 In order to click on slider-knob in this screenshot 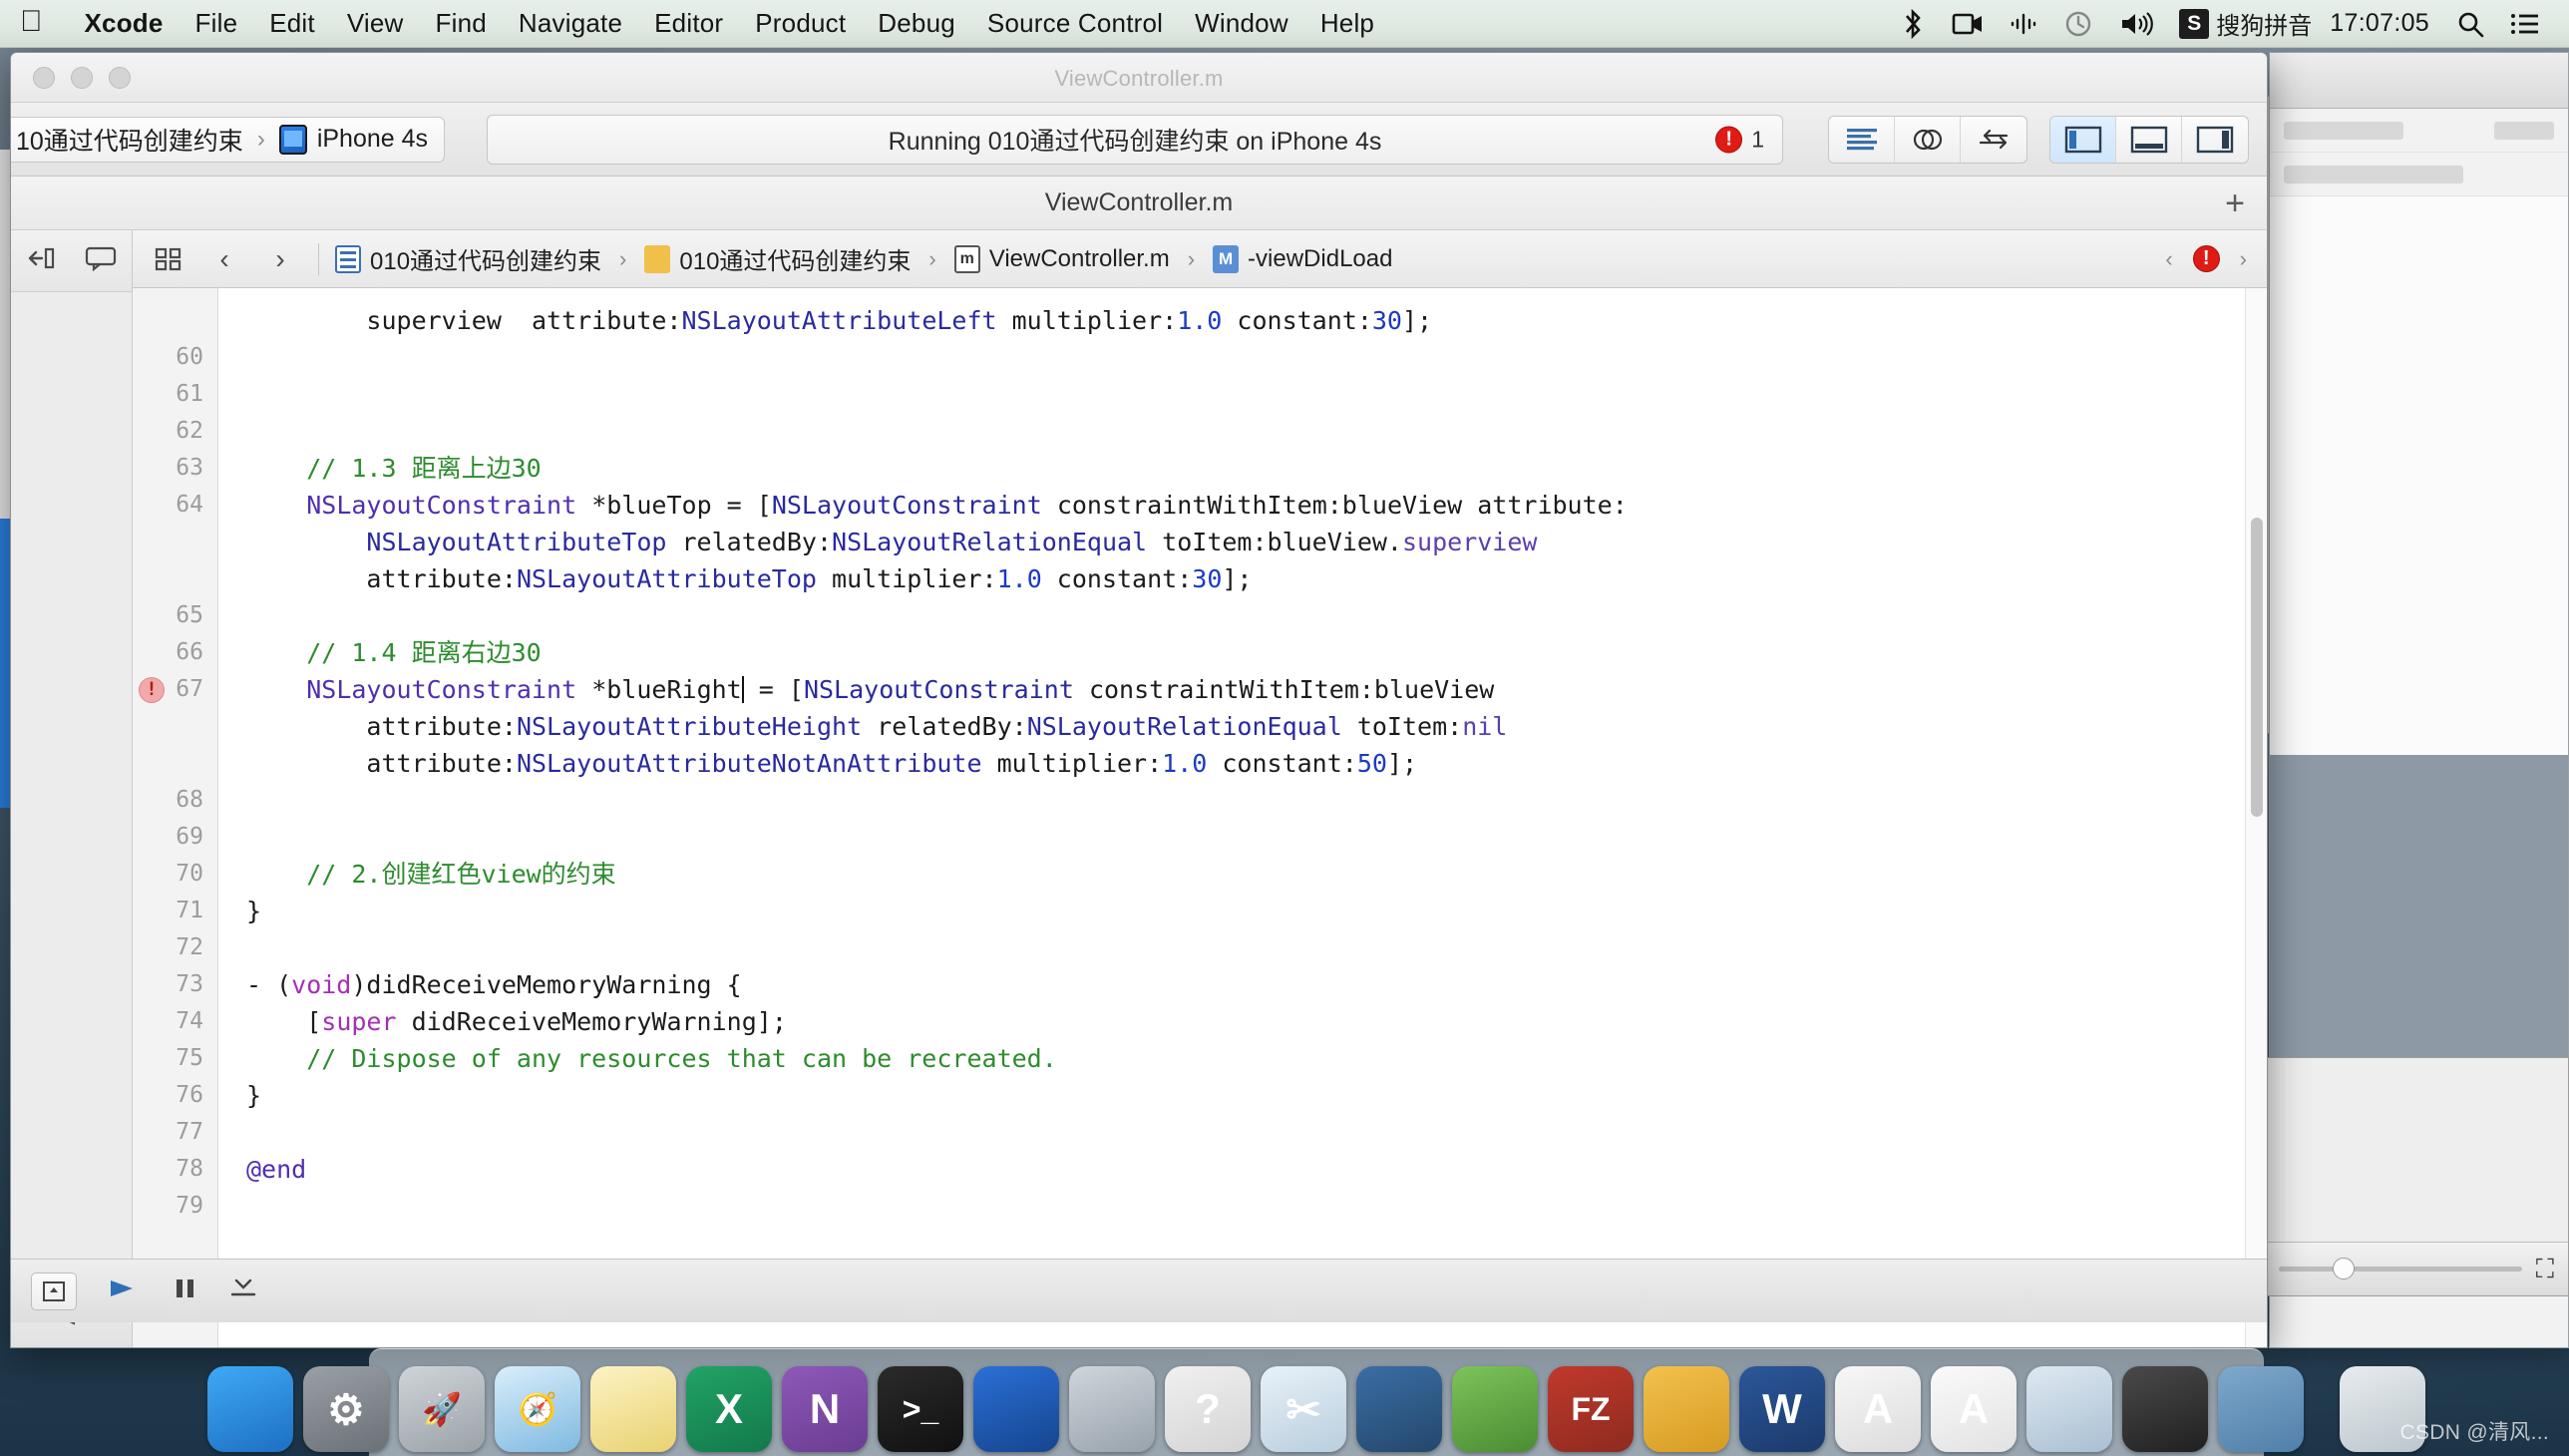, I will do `click(2343, 1268)`.